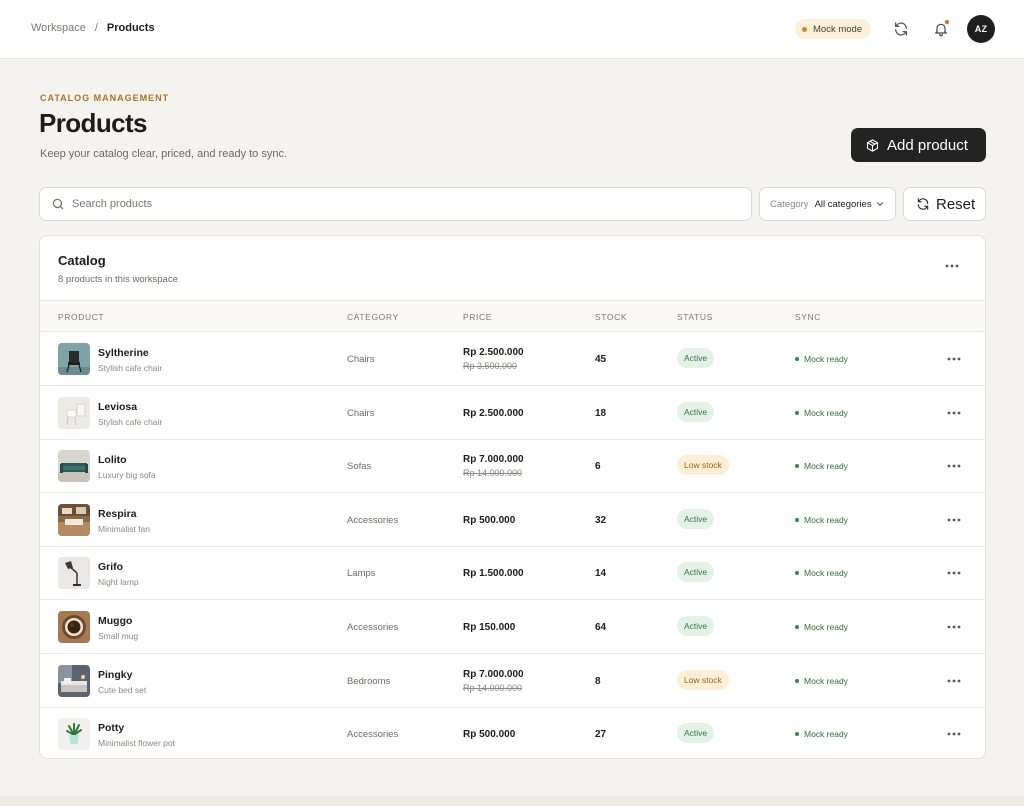  I want to click on search-input, so click(397, 204).